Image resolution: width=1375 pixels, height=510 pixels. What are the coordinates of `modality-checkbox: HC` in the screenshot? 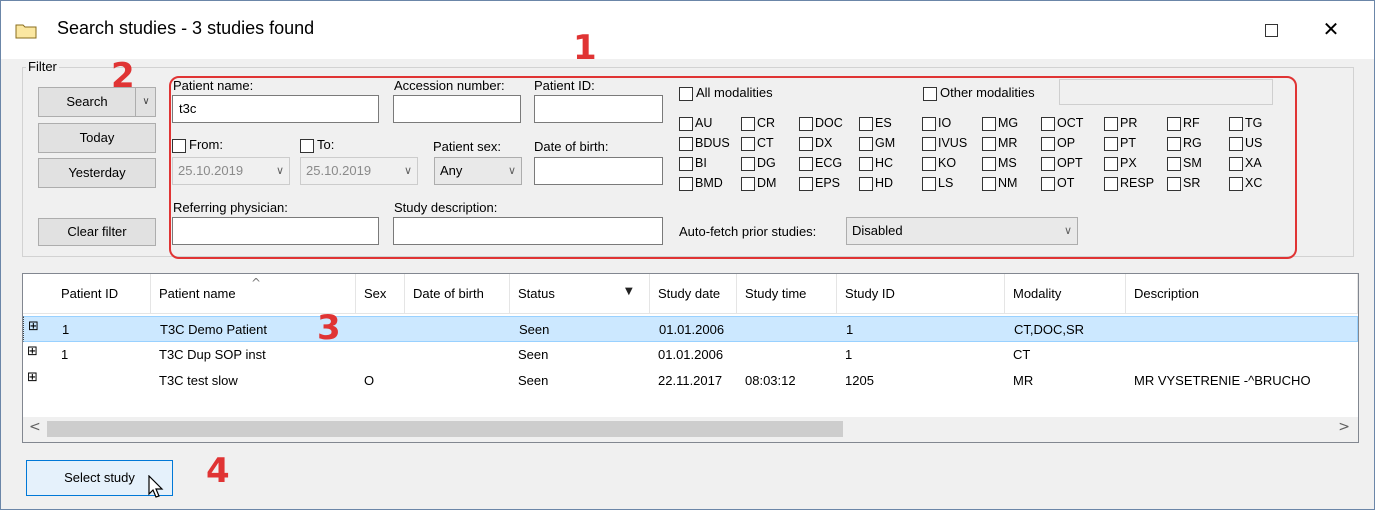 It's located at (876, 163).